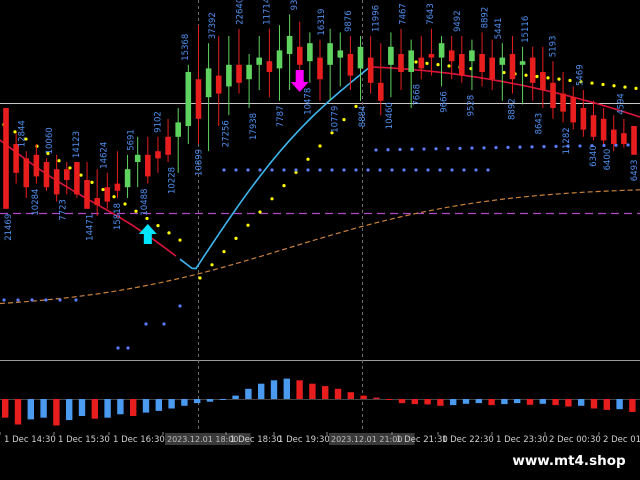 This screenshot has width=640, height=480. Describe the element at coordinates (363, 117) in the screenshot. I see `volume-label-26: 8884` at that location.